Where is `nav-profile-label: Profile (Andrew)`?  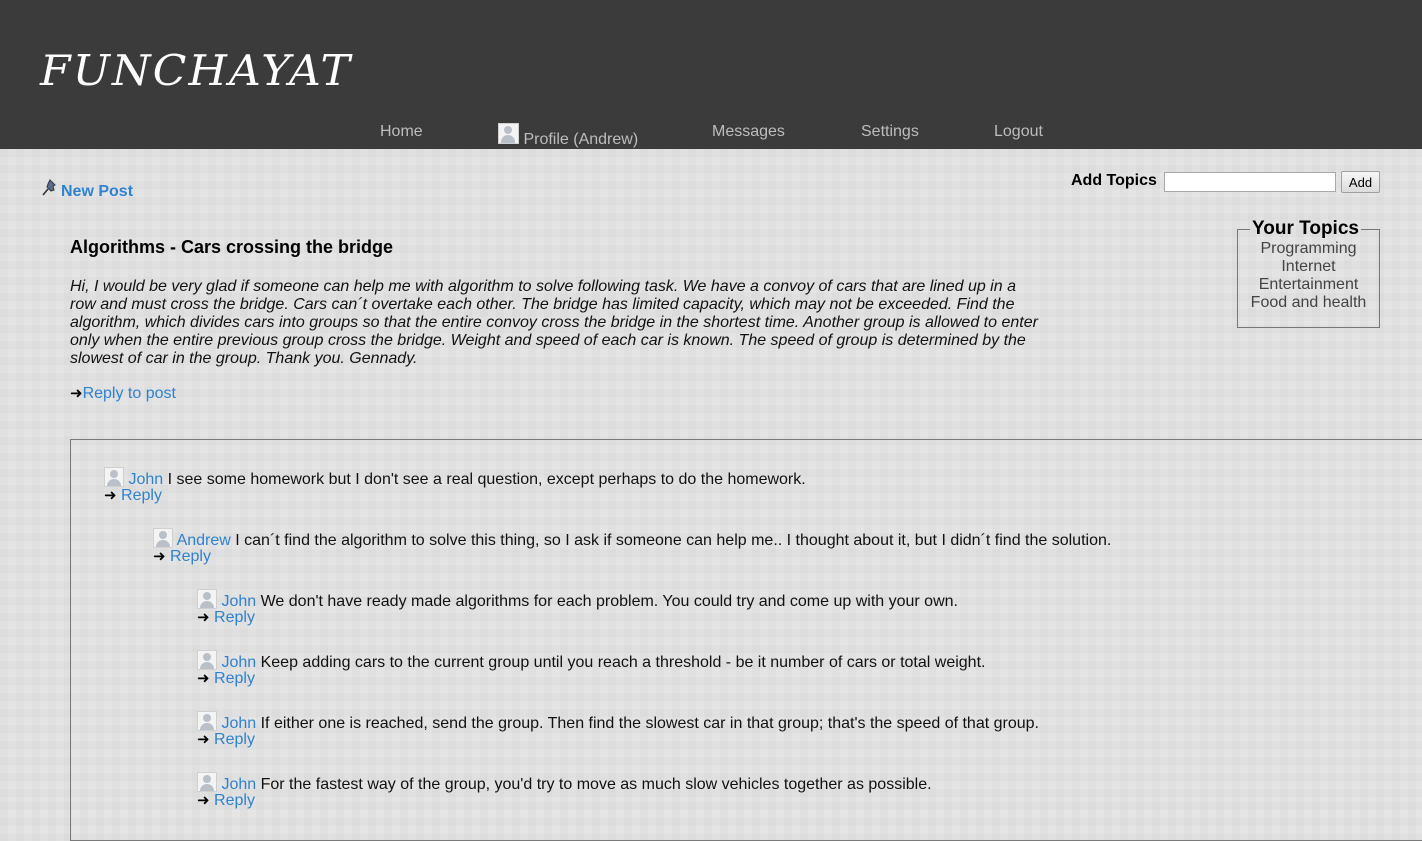 nav-profile-label: Profile (Andrew) is located at coordinates (581, 139).